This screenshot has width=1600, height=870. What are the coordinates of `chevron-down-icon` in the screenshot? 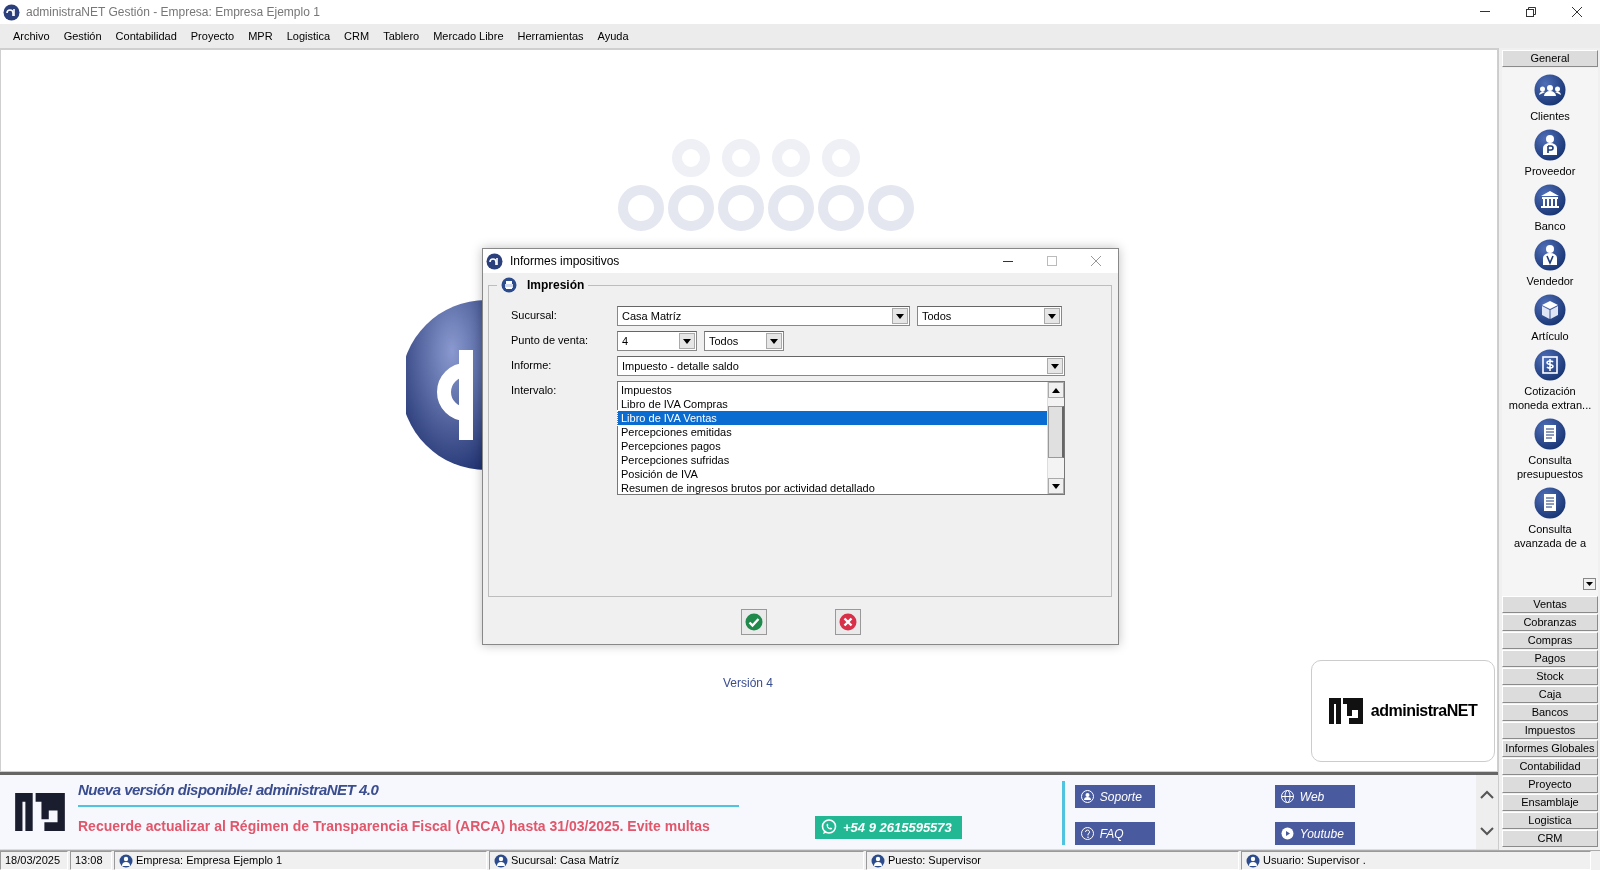 It's located at (1487, 831).